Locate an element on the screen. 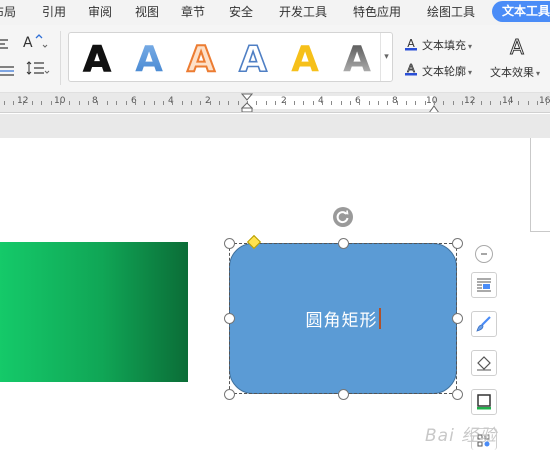 This screenshot has width=550, height=469. shape-style-button is located at coordinates (484, 324).